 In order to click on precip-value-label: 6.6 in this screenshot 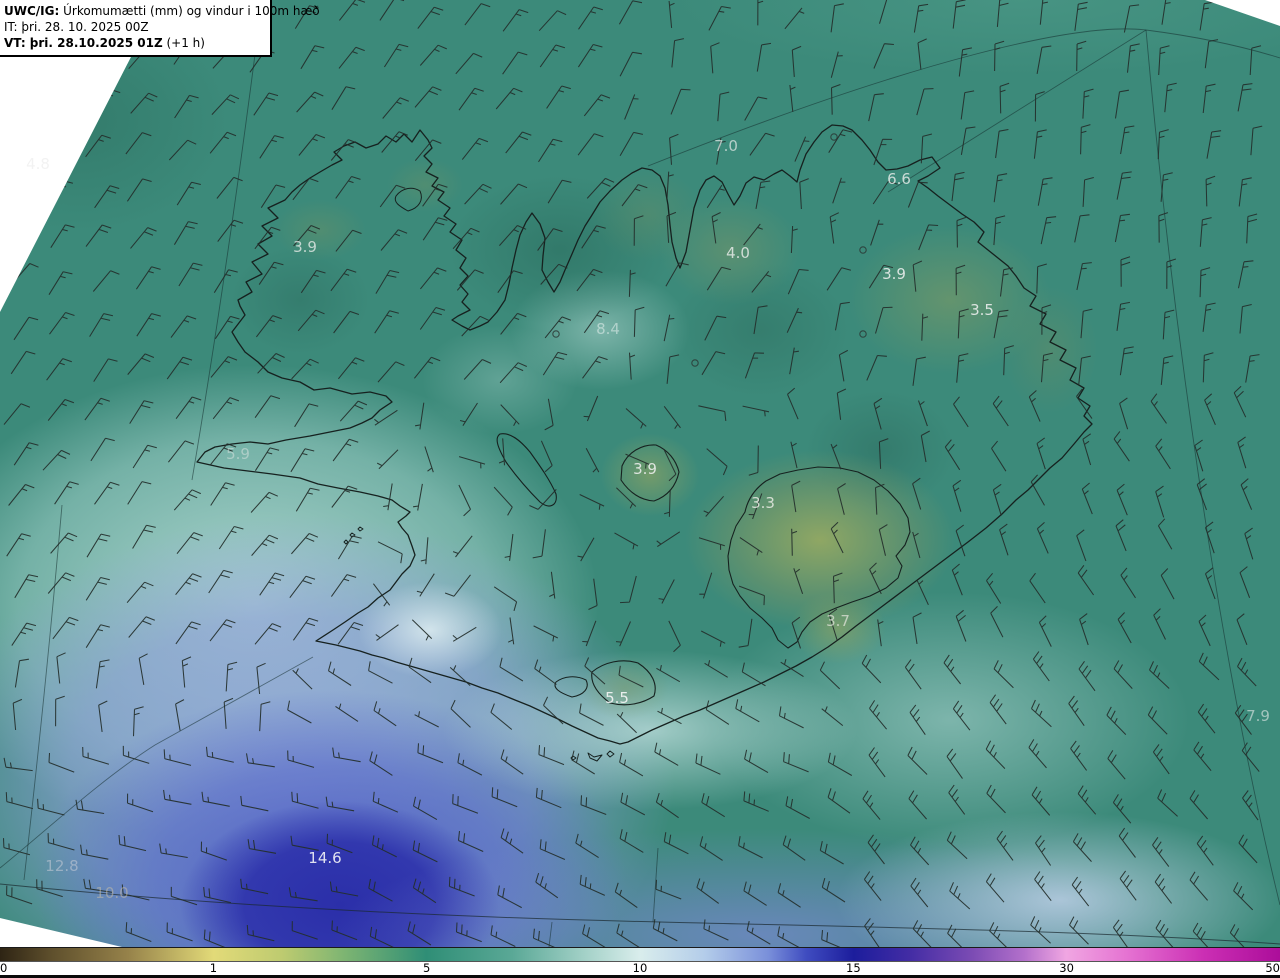, I will do `click(899, 179)`.